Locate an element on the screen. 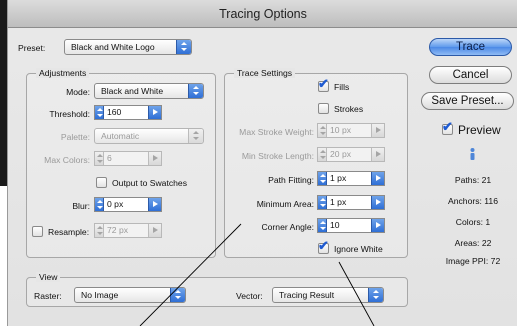 Image resolution: width=517 pixels, height=326 pixels. callout-lines is located at coordinates (257, 274).